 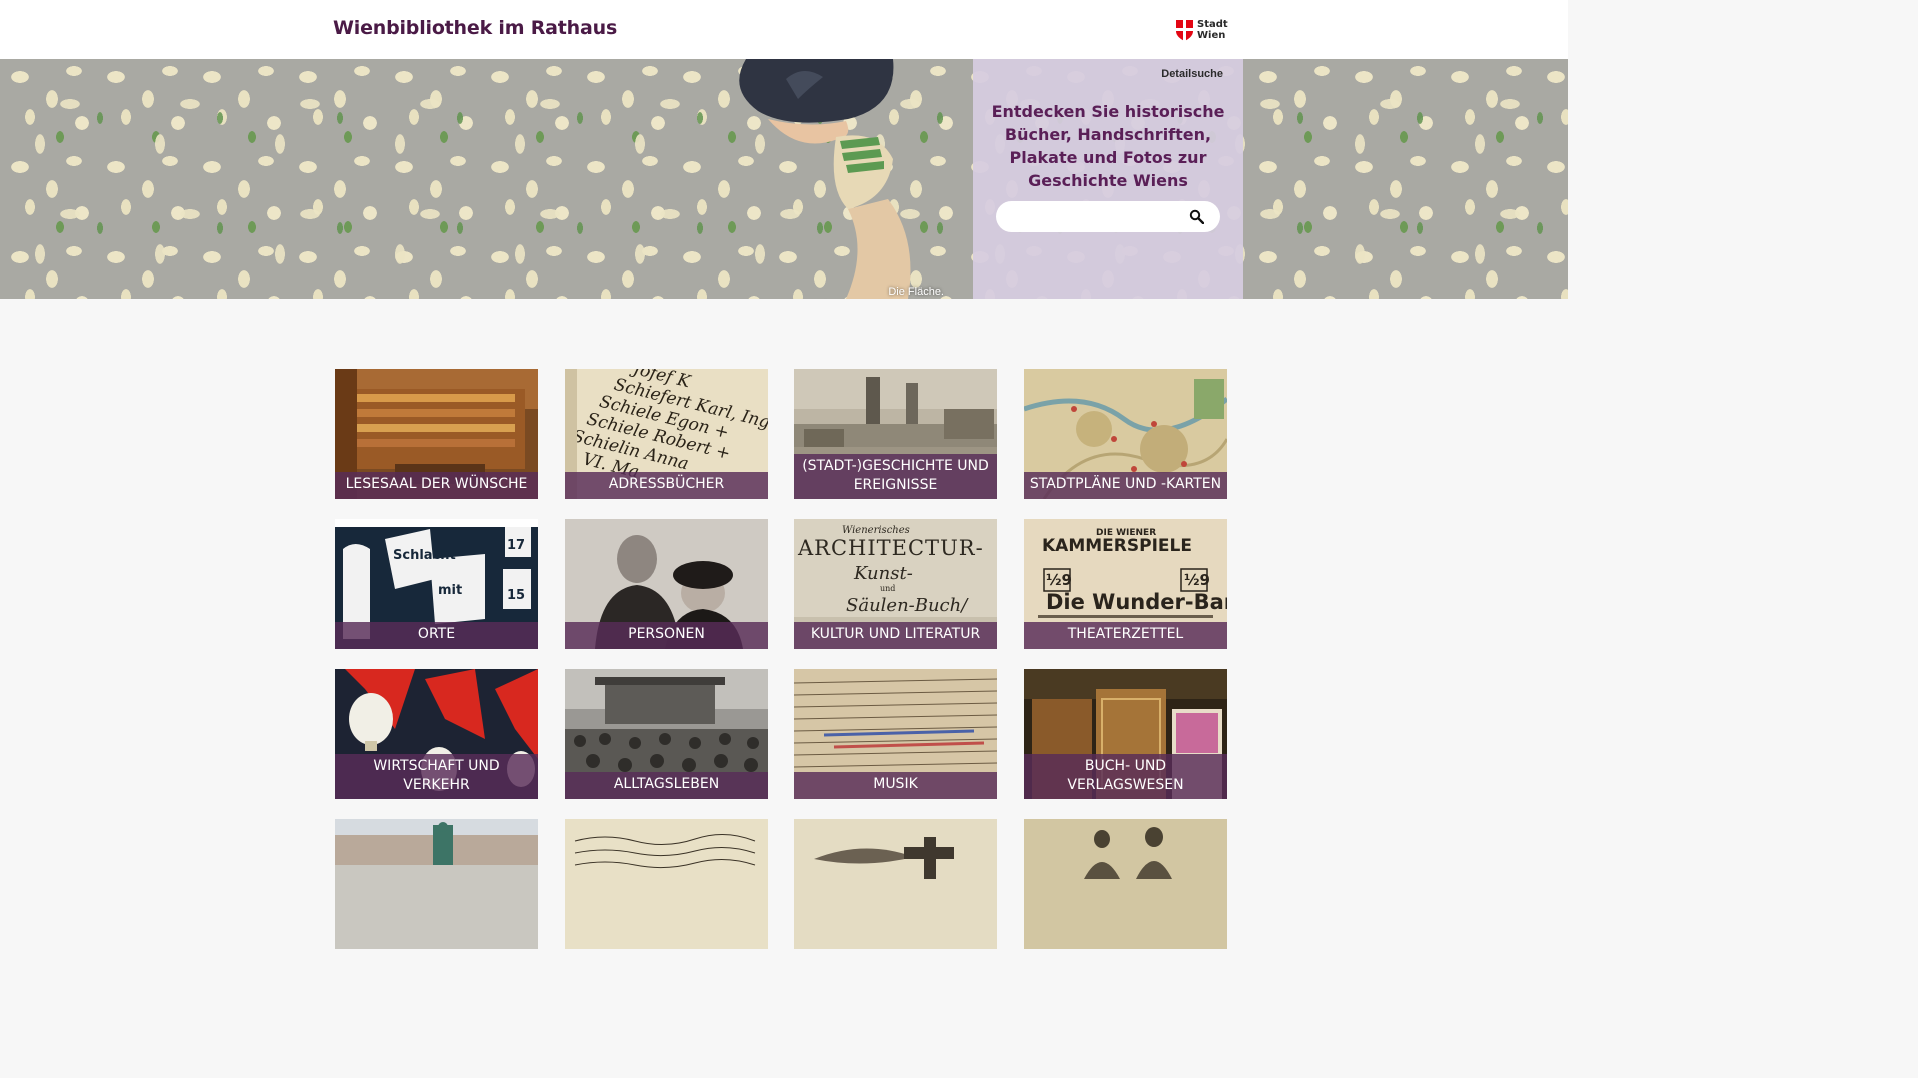 What do you see at coordinates (666, 734) in the screenshot?
I see `tile-alltagsleben: Alltagsleben` at bounding box center [666, 734].